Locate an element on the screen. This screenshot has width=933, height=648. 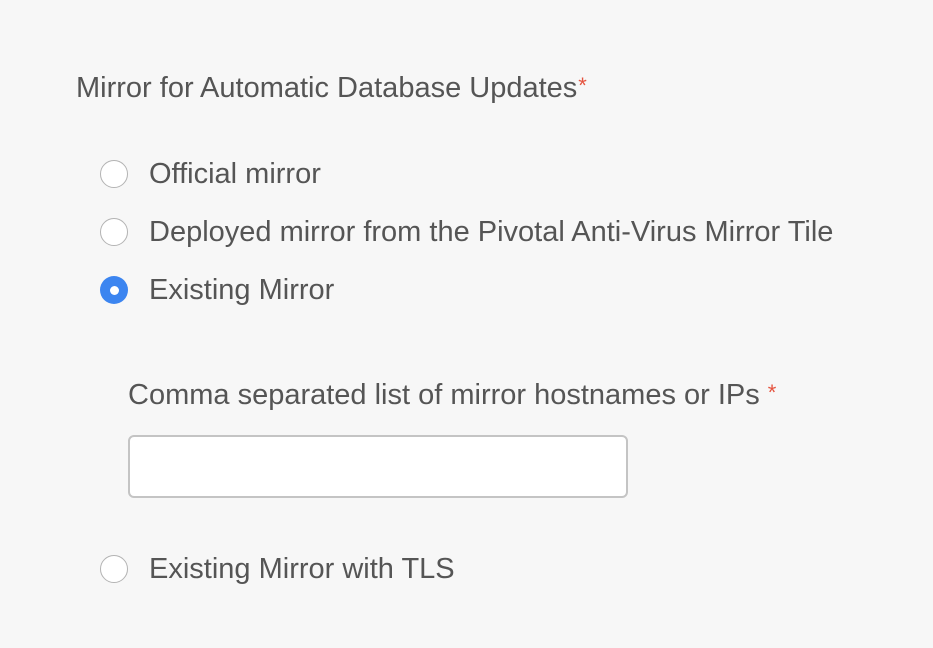
radio-label-official-mirror: Official mirror is located at coordinates (235, 174).